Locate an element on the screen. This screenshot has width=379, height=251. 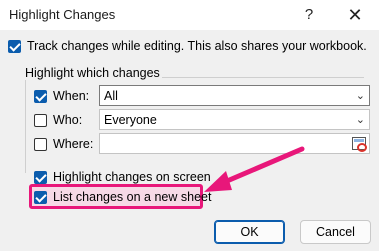
range-select-icon is located at coordinates (359, 144).